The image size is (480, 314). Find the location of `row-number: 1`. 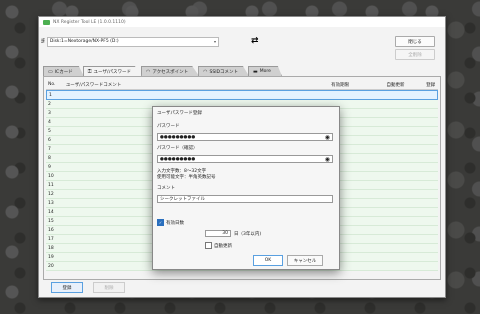

row-number: 1 is located at coordinates (50, 95).